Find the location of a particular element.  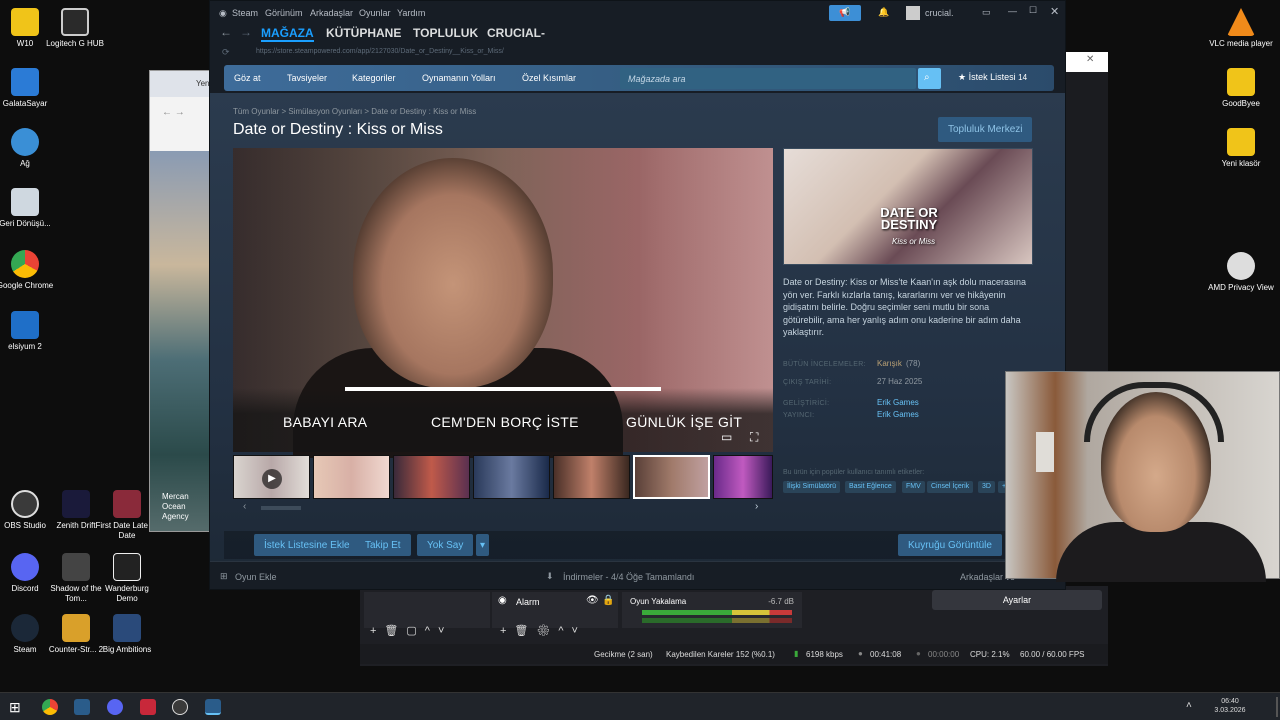

desktop-icon-elsiyum: elsiyum 2 is located at coordinates (29, 331).